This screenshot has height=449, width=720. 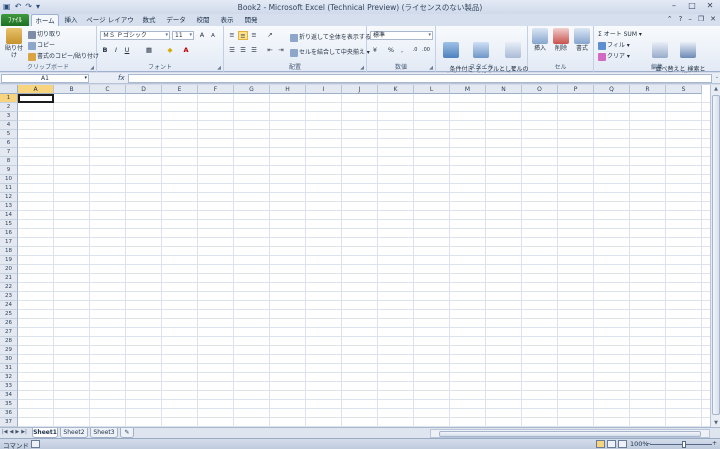 I want to click on column-header-r: R, so click(x=648, y=89).